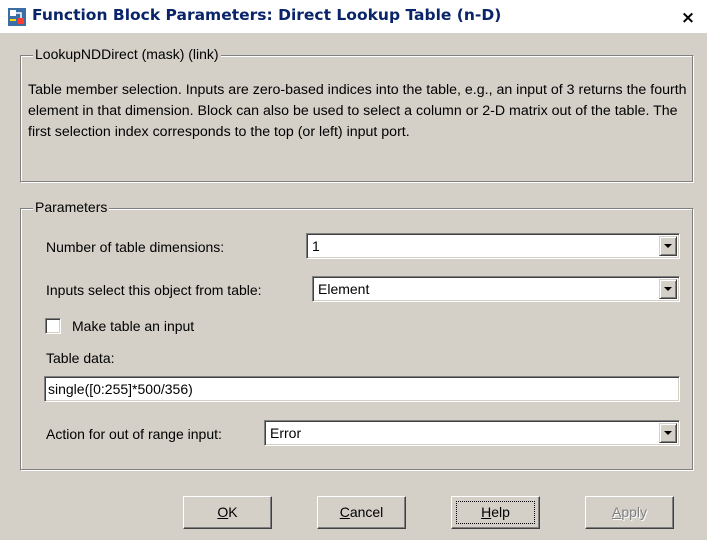 This screenshot has height=540, width=707. I want to click on select-object-value: Element, so click(344, 289).